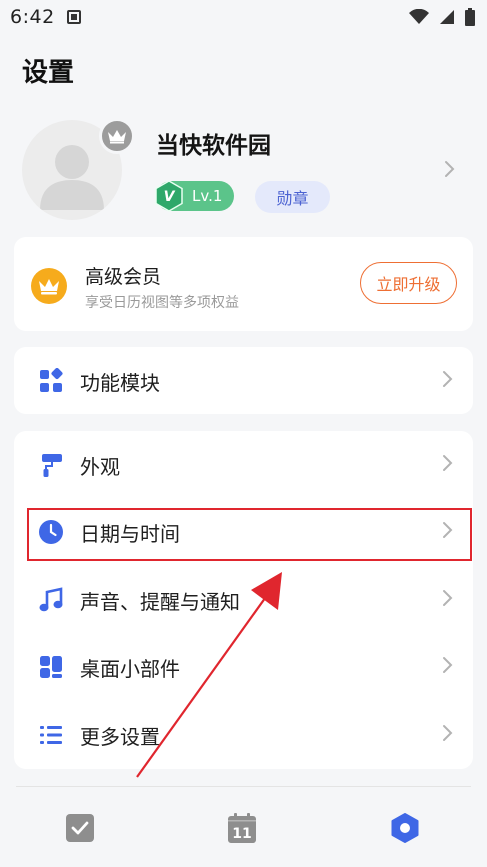 The image size is (487, 867). What do you see at coordinates (51, 735) in the screenshot?
I see `list-settings-icon` at bounding box center [51, 735].